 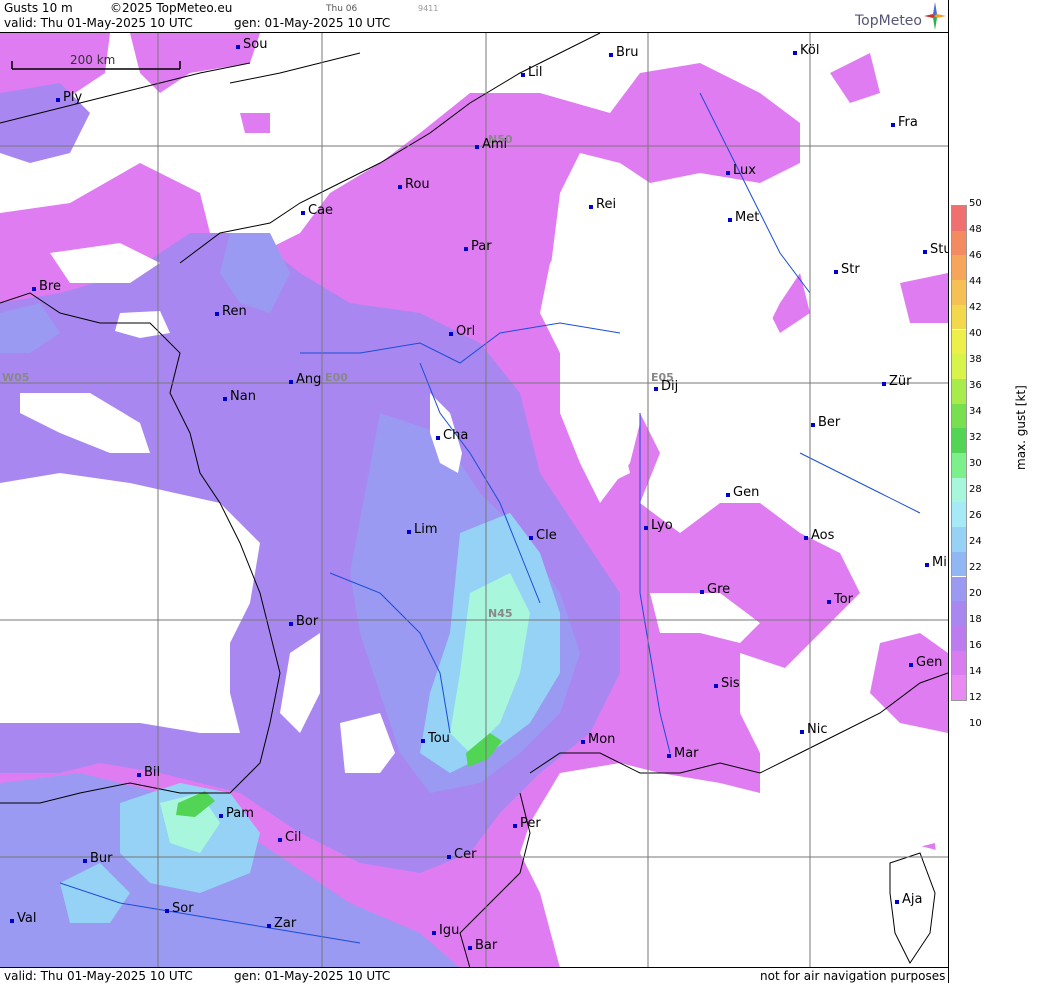 I want to click on city-label: Bil, so click(x=148, y=772).